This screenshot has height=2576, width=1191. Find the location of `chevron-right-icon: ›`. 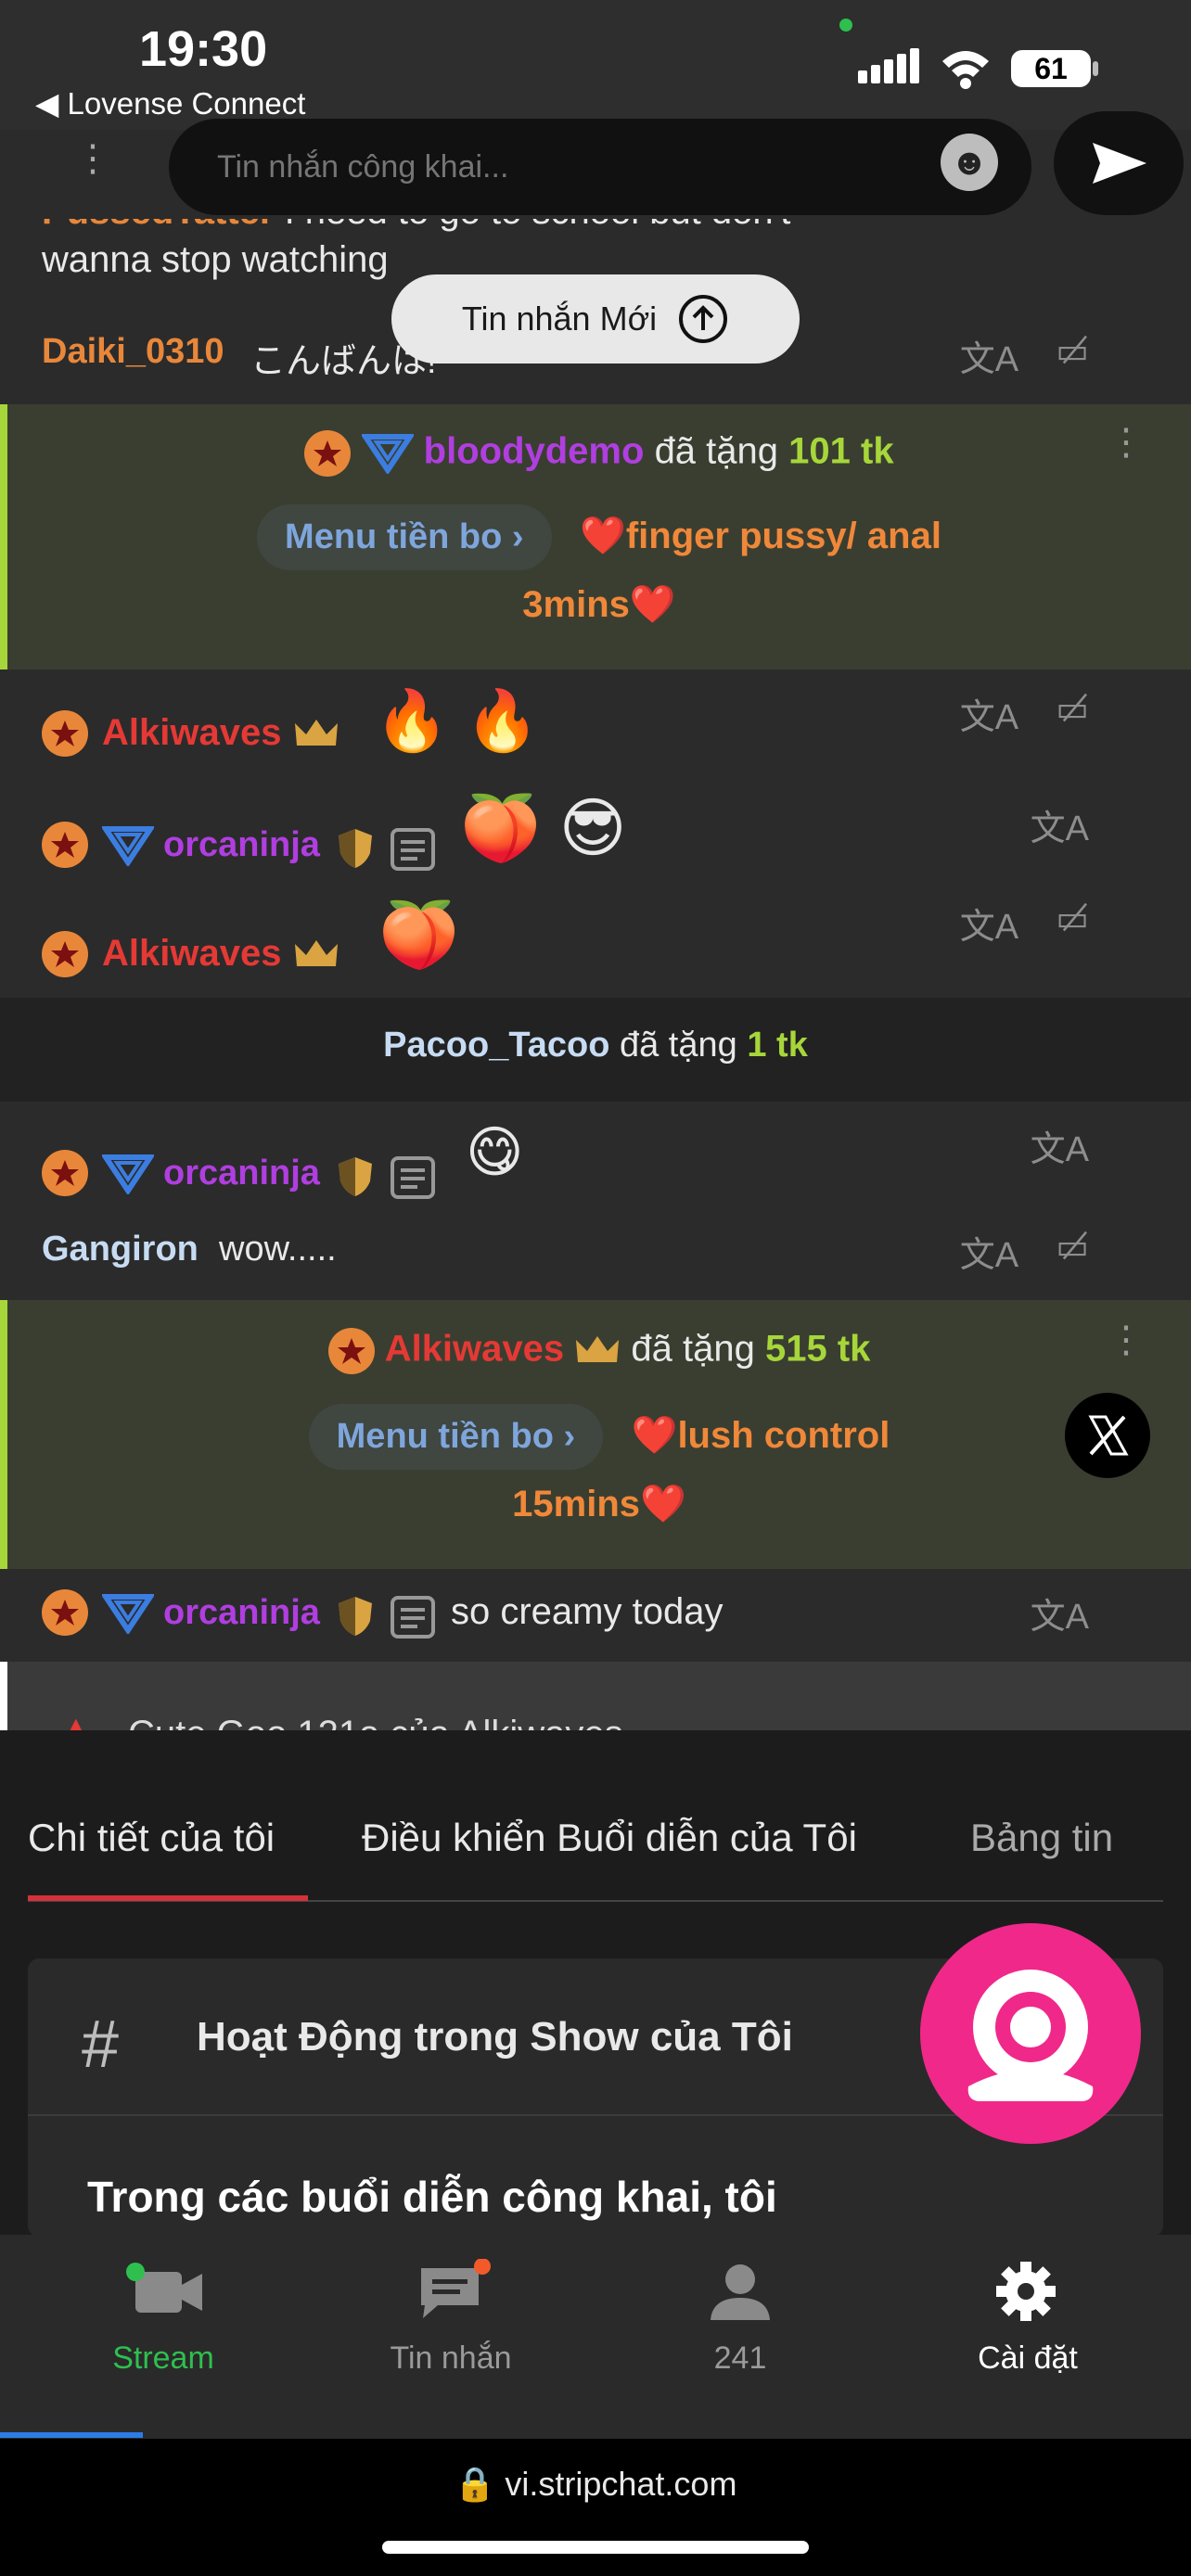

chevron-right-icon: › is located at coordinates (517, 536).